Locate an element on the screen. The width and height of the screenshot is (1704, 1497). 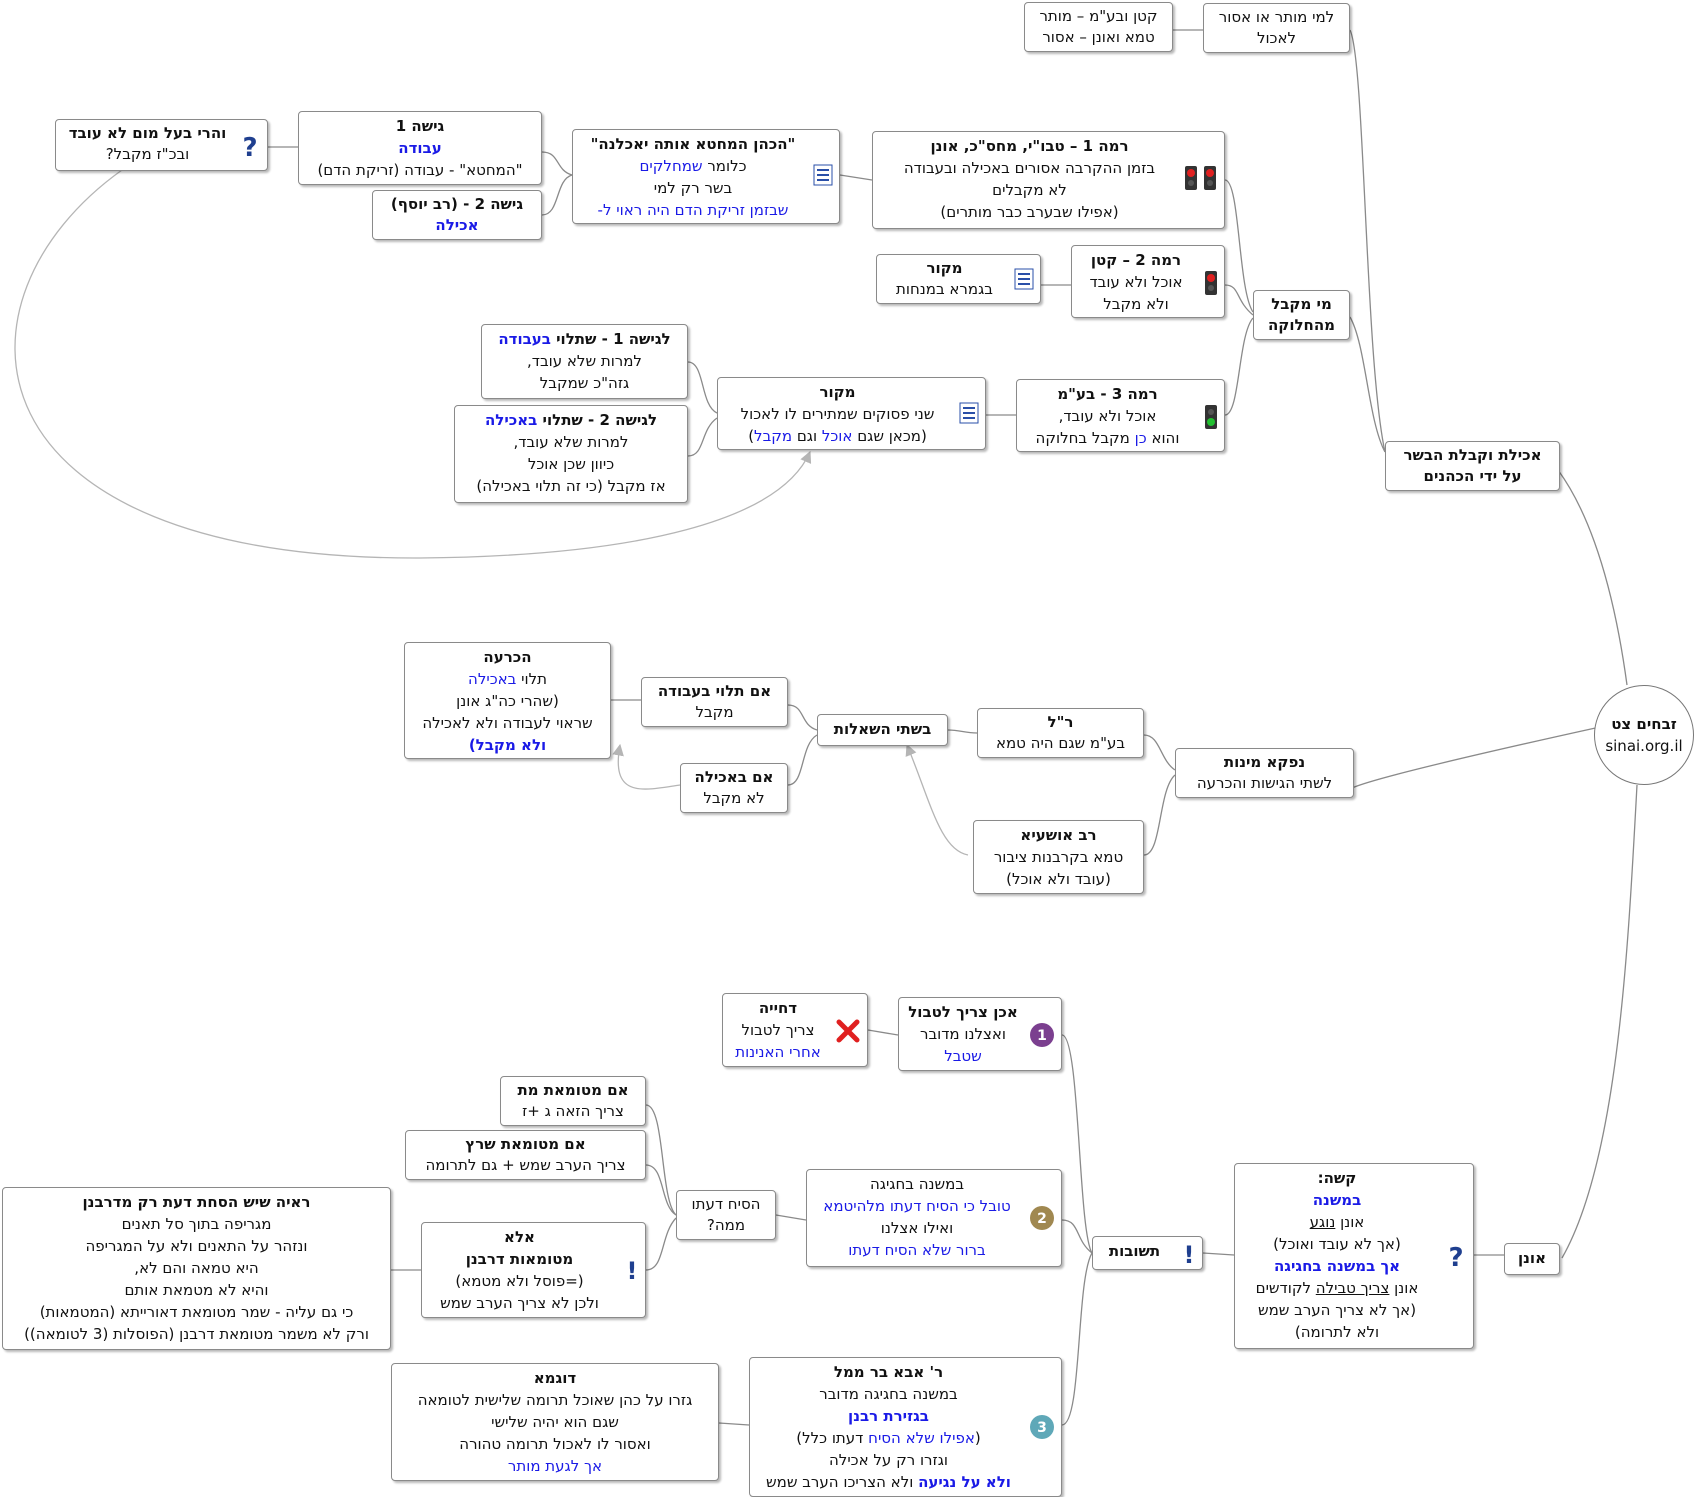
ela-line2: ולכן לא צריך הערב שמש is located at coordinates (519, 1303).